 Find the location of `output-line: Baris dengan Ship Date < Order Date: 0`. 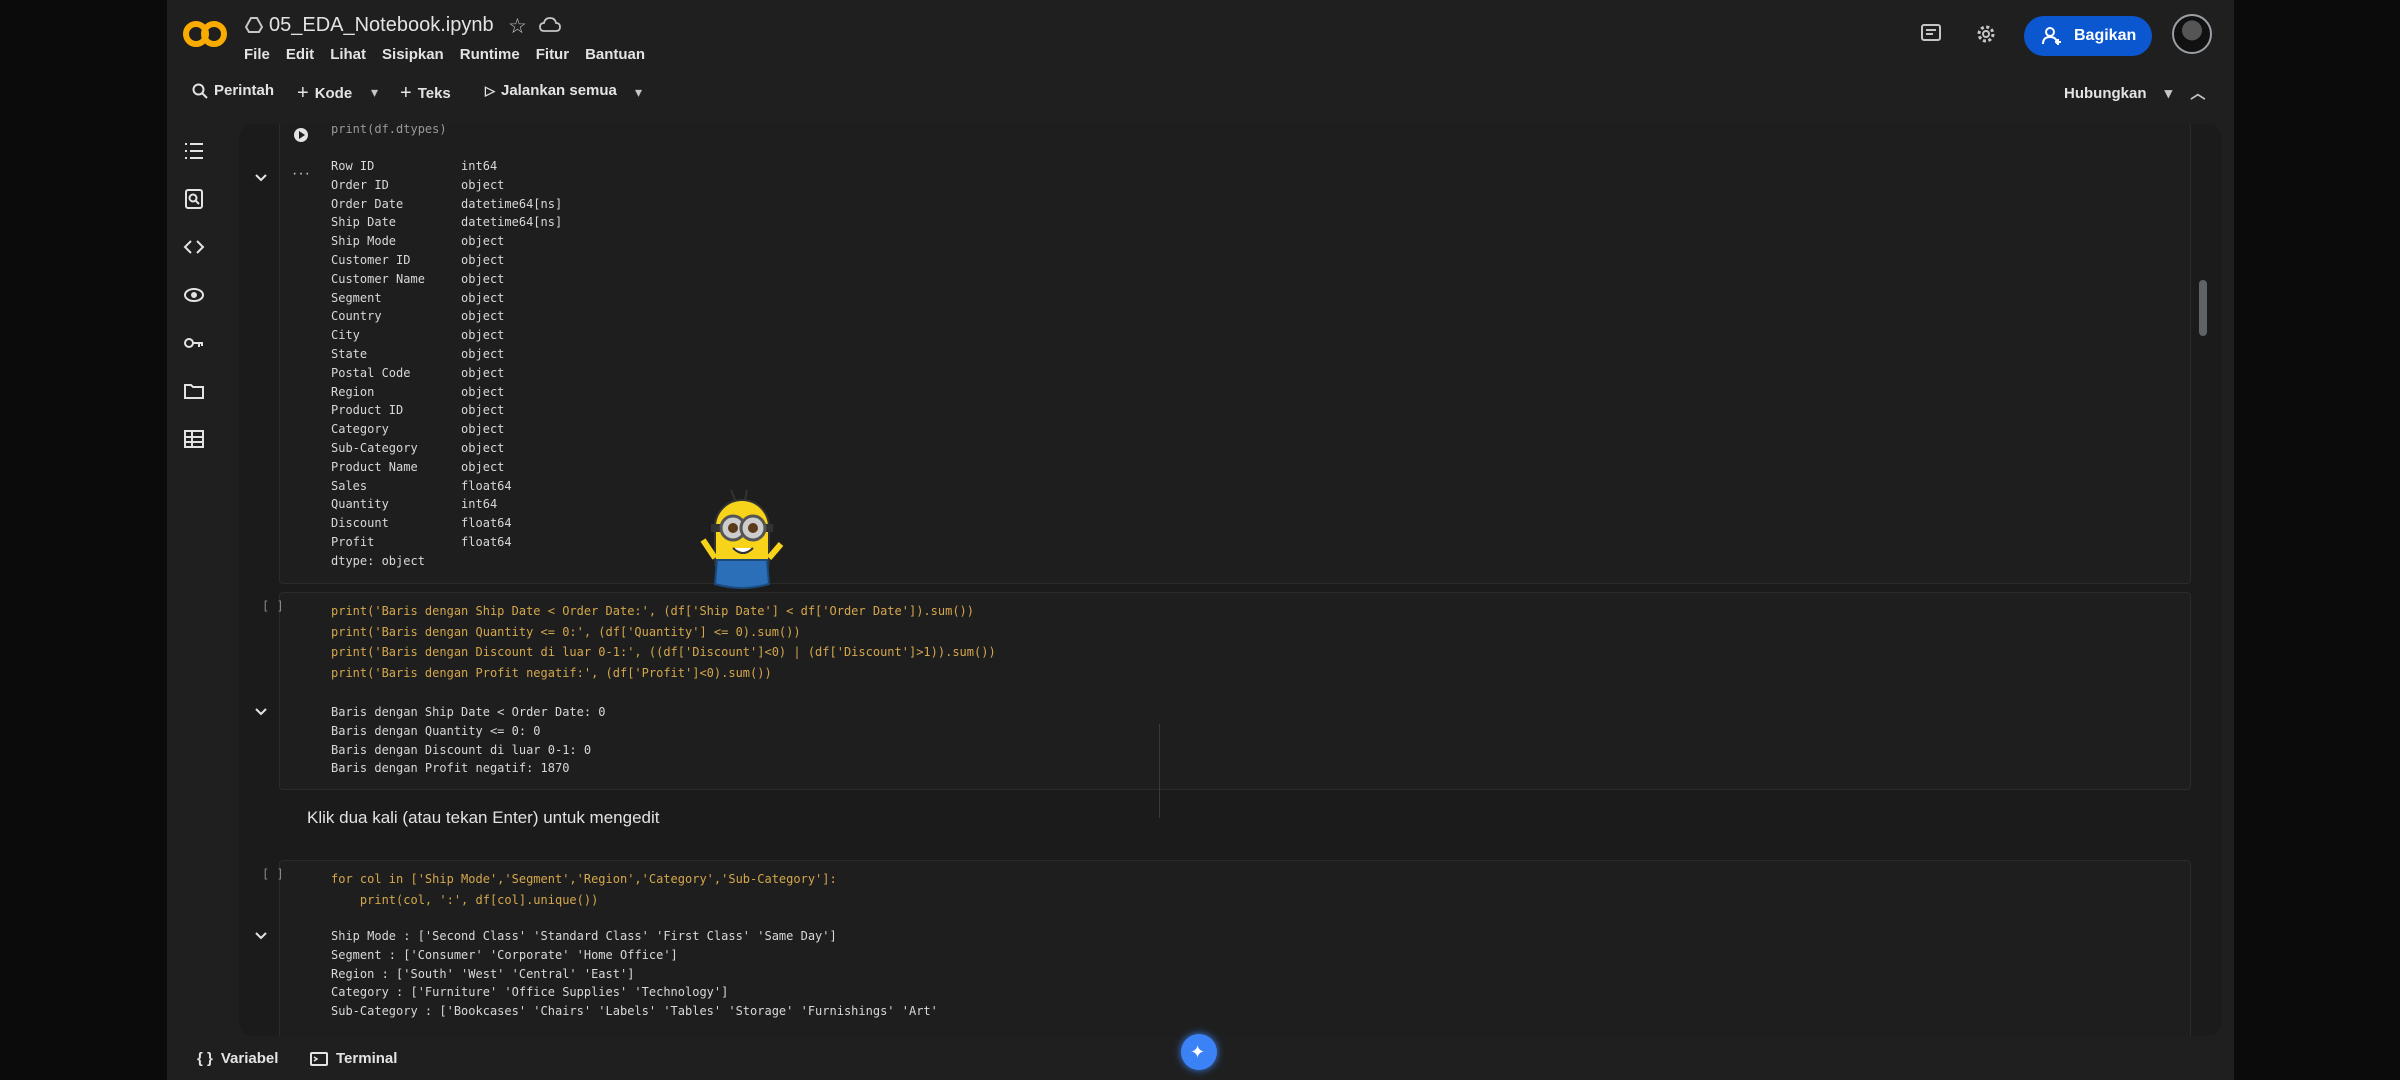

output-line: Baris dengan Ship Date < Order Date: 0 is located at coordinates (468, 712).